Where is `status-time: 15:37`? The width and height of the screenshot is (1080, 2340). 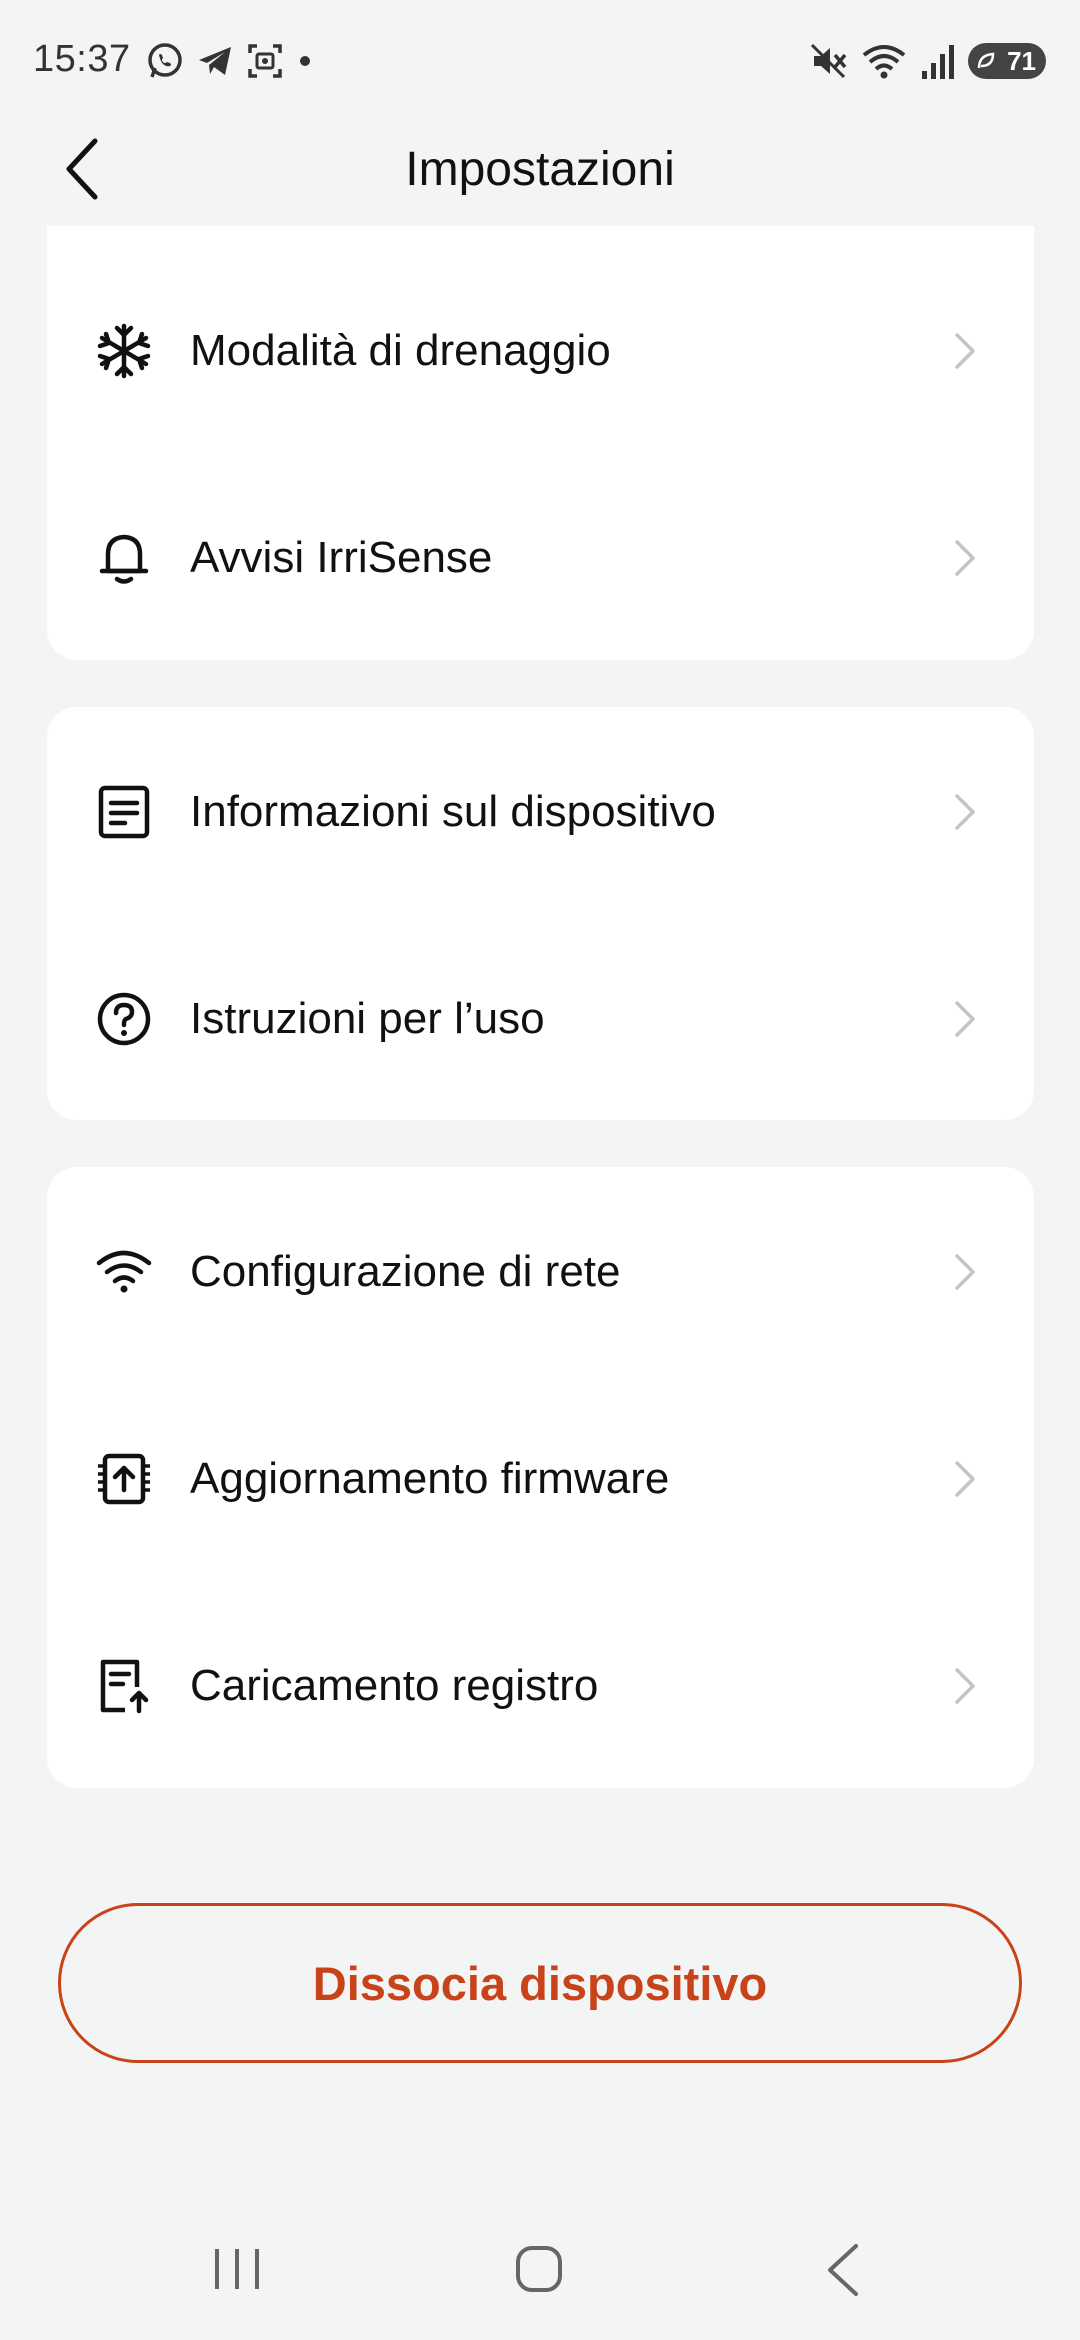
status-time: 15:37 is located at coordinates (82, 59).